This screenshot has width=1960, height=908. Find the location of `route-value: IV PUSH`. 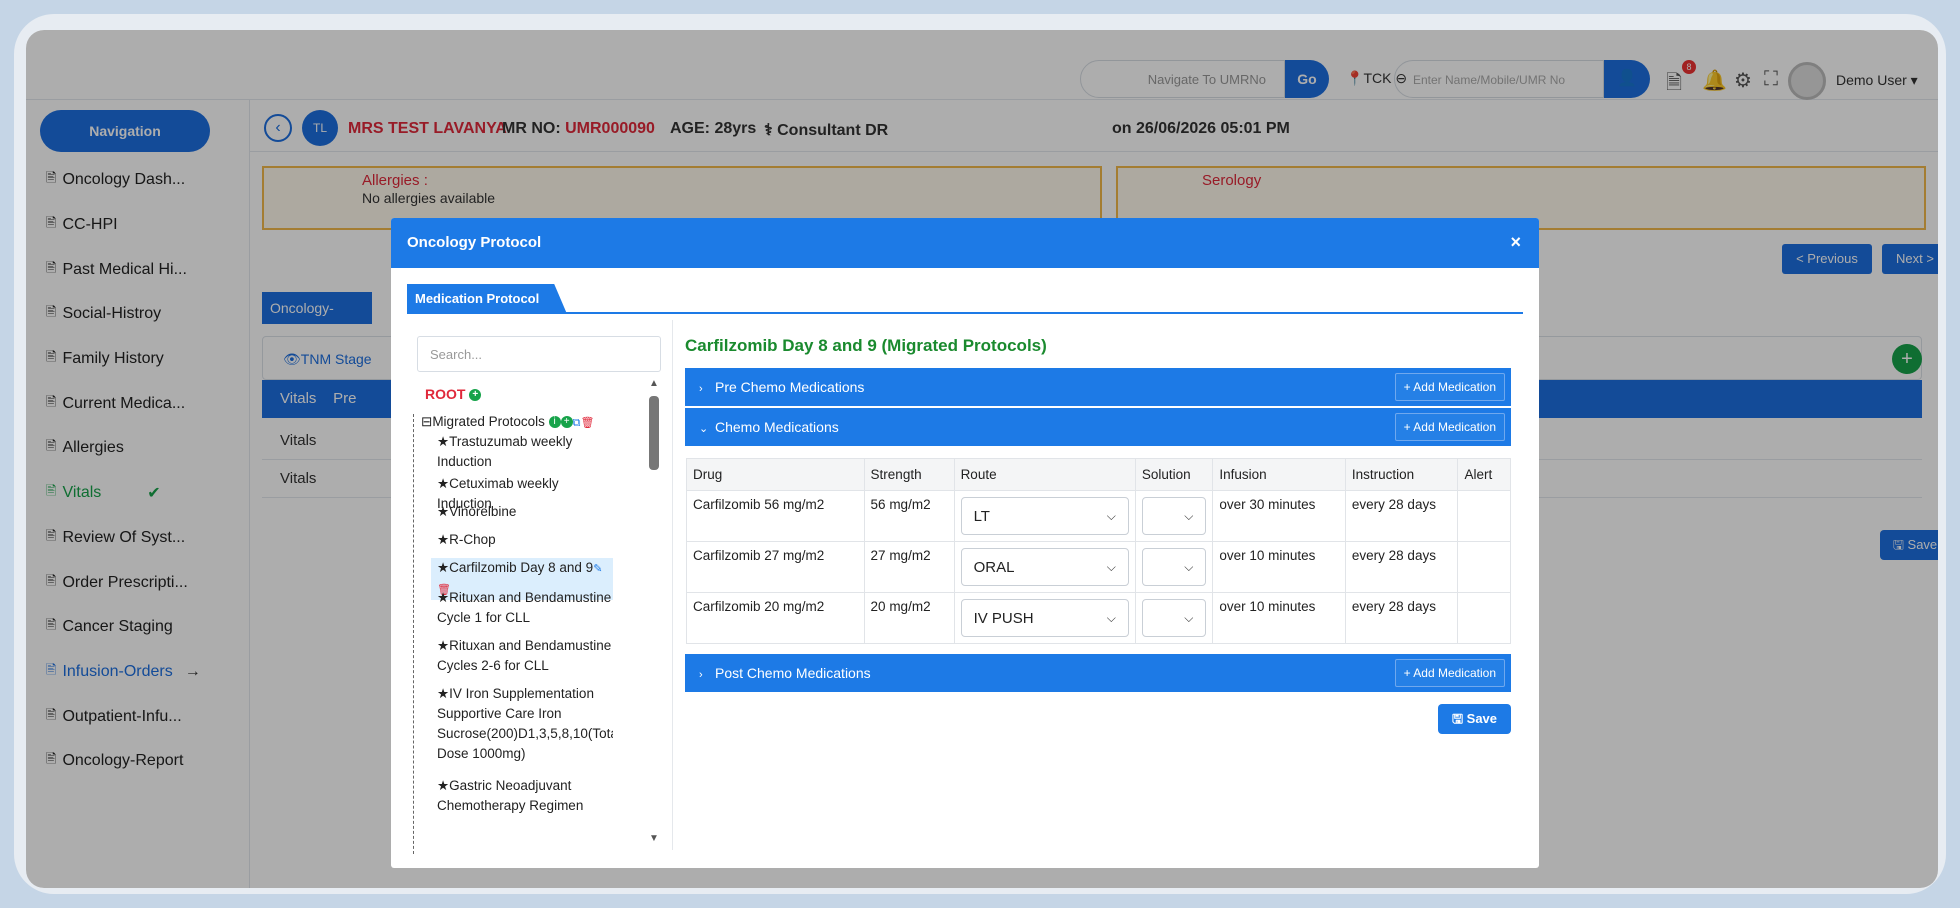

route-value: IV PUSH is located at coordinates (1003, 618).